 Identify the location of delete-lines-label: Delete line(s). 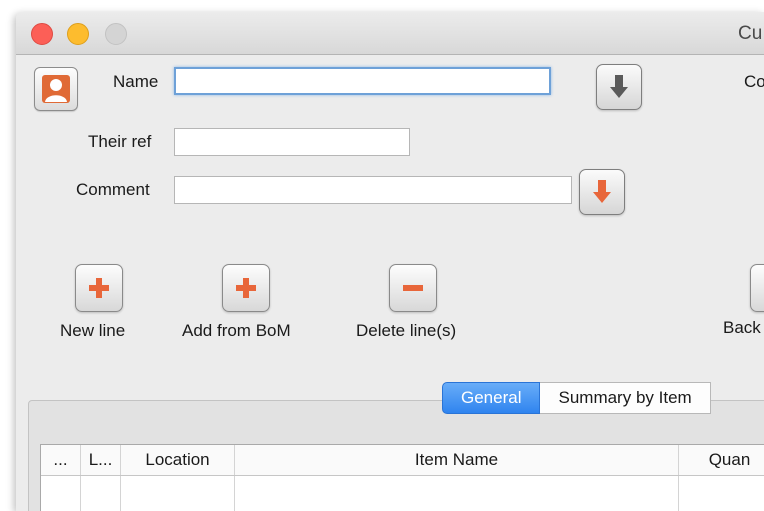
(406, 330).